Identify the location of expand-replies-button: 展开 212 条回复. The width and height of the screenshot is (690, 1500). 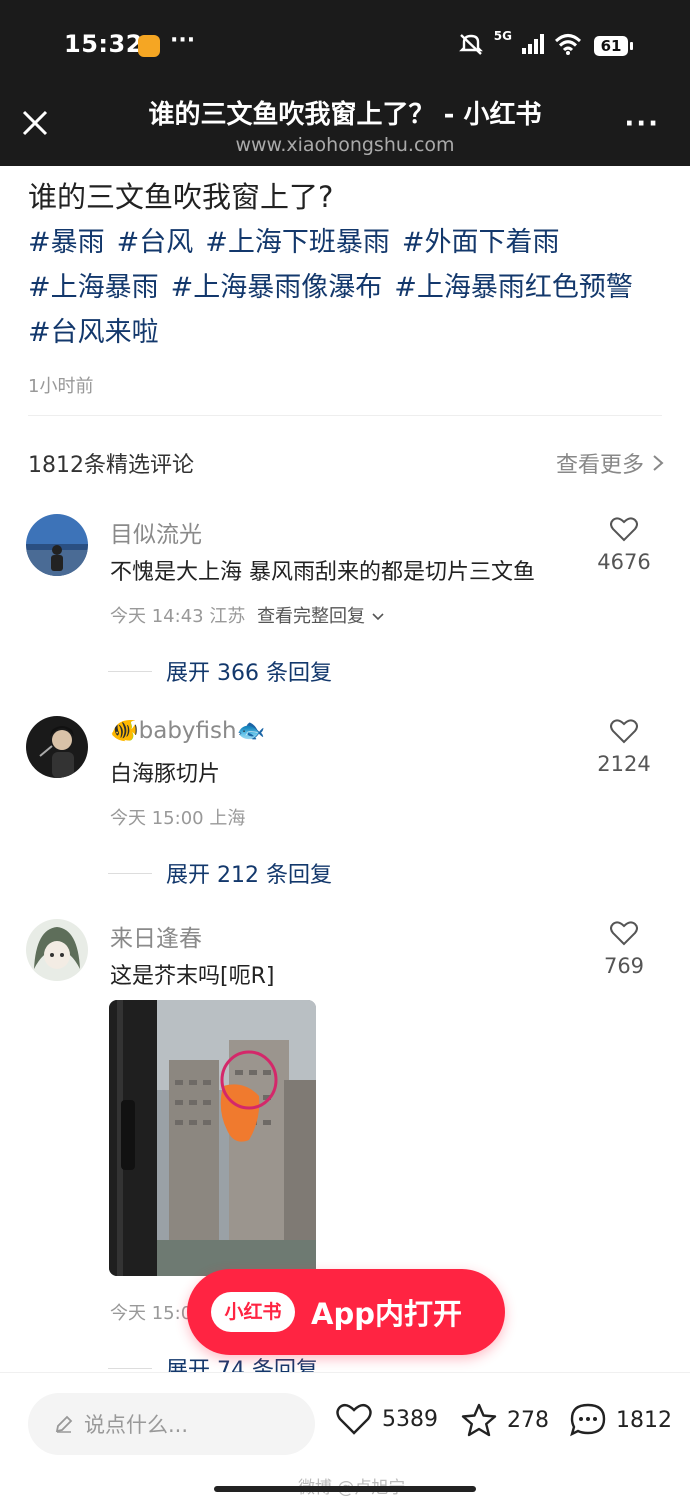
(220, 873).